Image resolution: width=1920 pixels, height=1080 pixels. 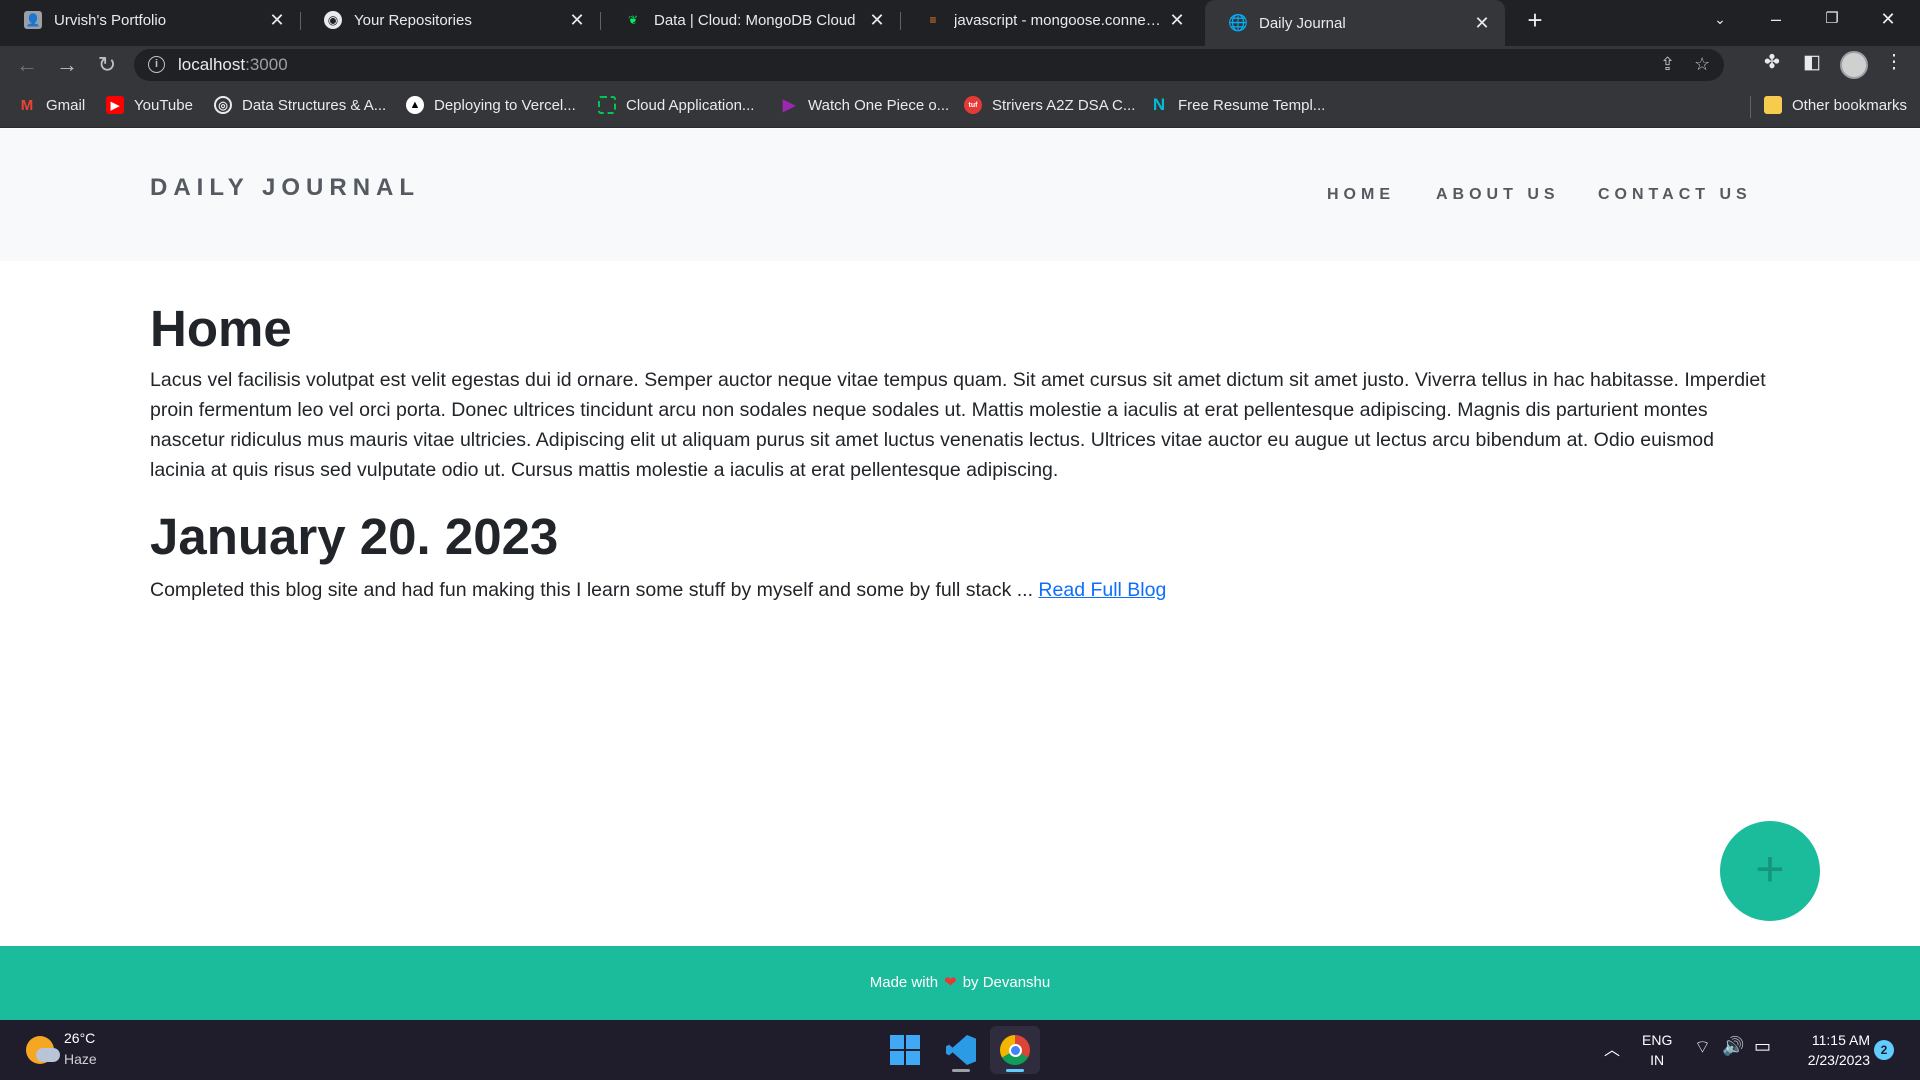 I want to click on share-icon: ⇪, so click(x=1667, y=64).